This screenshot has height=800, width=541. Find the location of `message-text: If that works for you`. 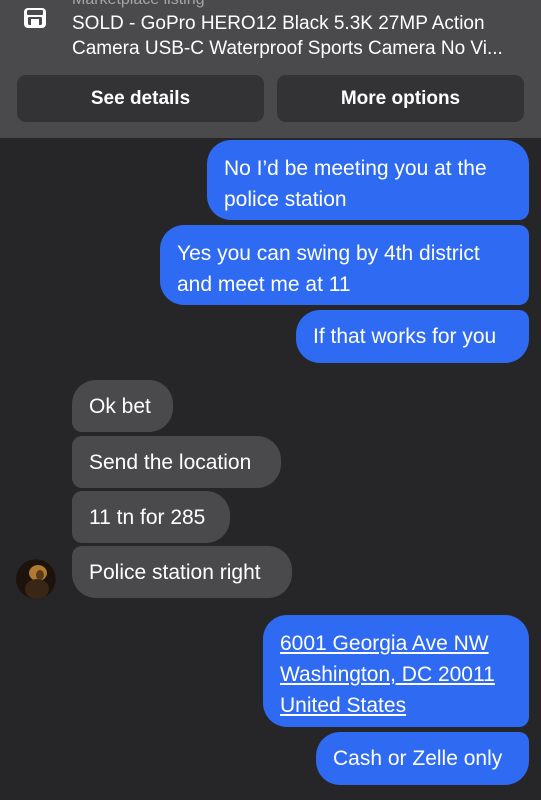

message-text: If that works for you is located at coordinates (405, 336).